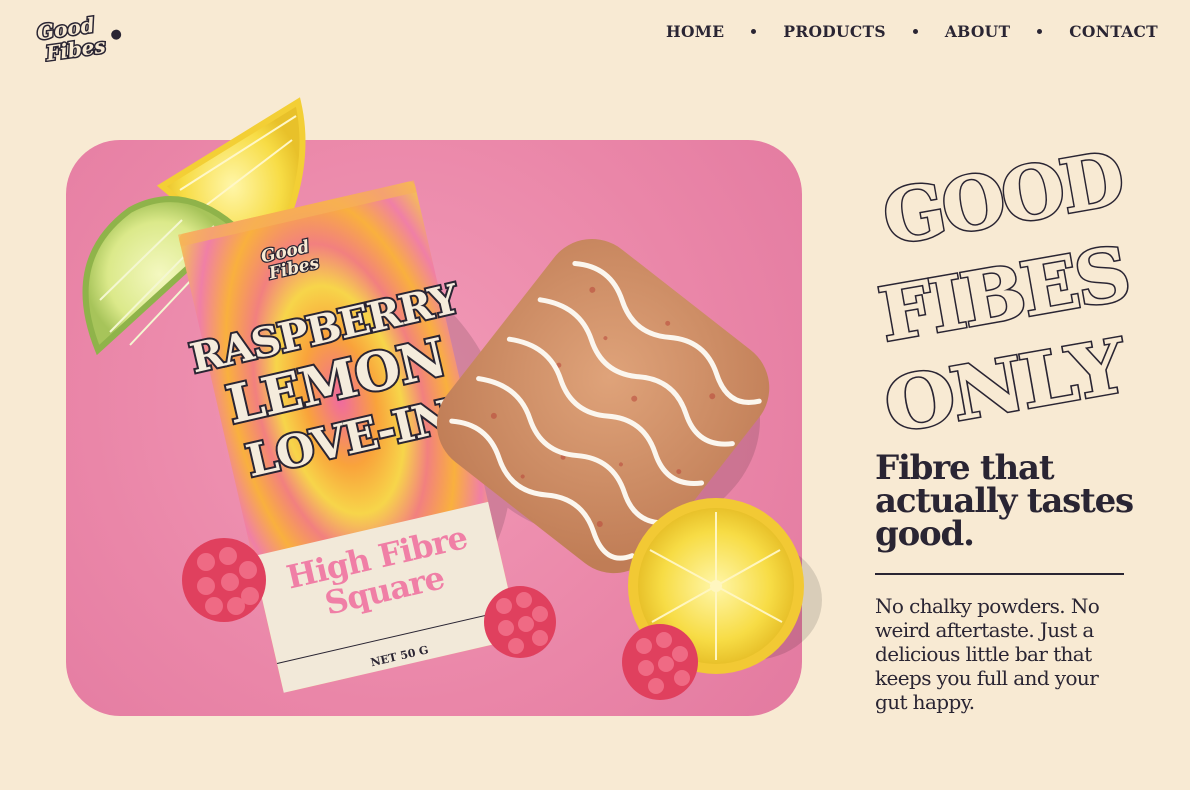  What do you see at coordinates (1004, 501) in the screenshot?
I see `tagline: Fibre that actually tastes good.` at bounding box center [1004, 501].